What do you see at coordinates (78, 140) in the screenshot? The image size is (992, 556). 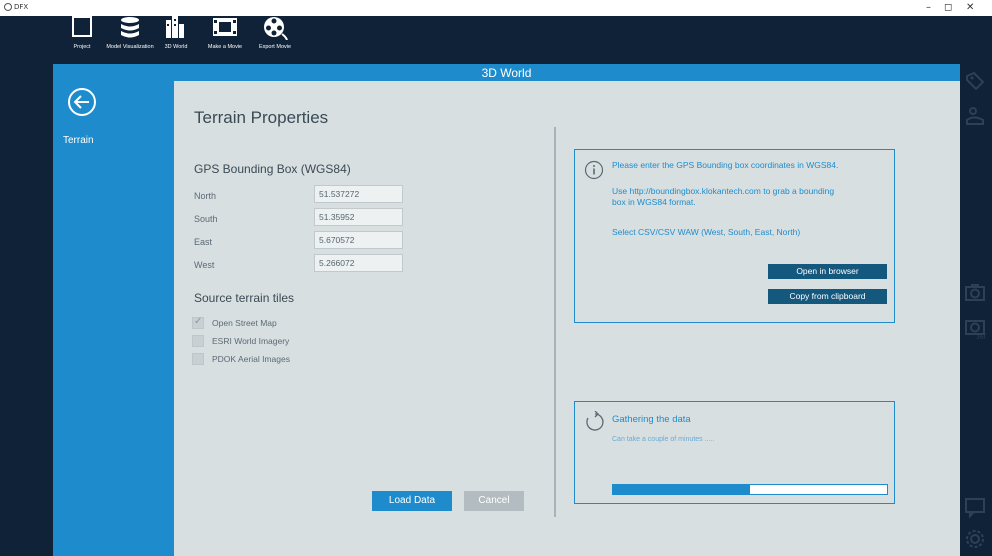 I see `sidebar-item-terrain: Terrain` at bounding box center [78, 140].